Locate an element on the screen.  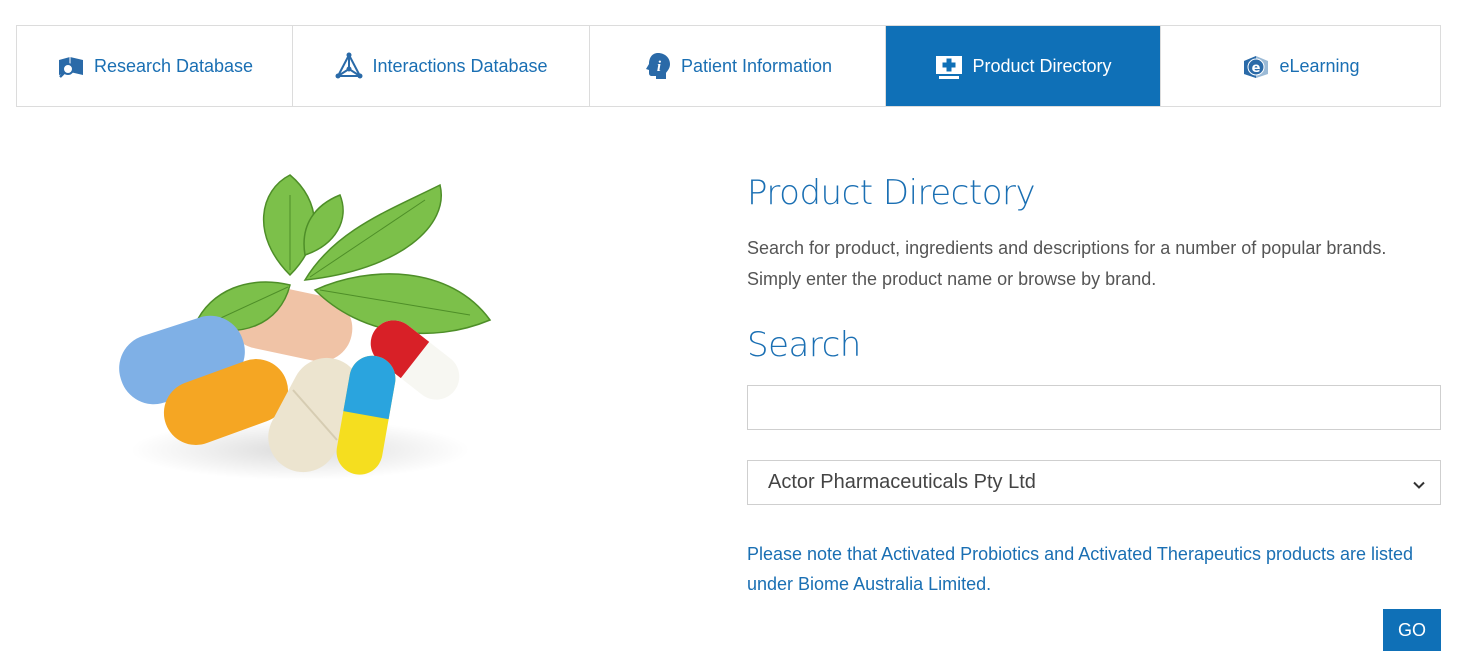
tab-label: Interactions Database is located at coordinates (460, 65).